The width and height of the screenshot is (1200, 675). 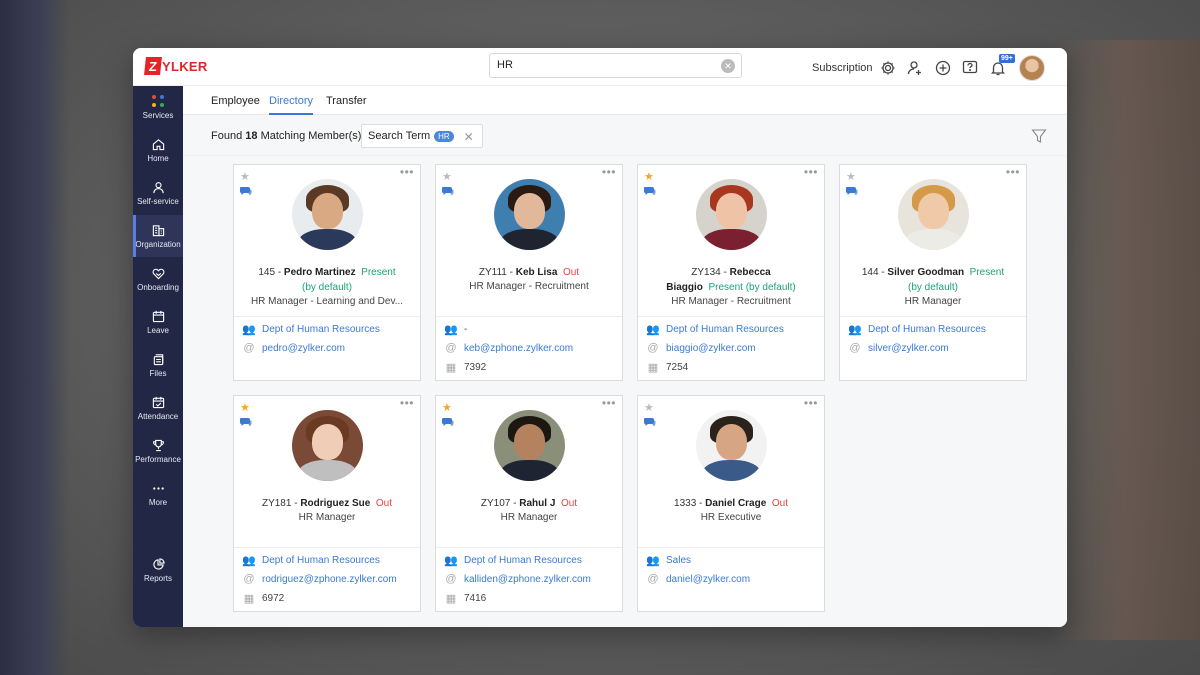 I want to click on email-link: silver@zylker.com, so click(x=908, y=348).